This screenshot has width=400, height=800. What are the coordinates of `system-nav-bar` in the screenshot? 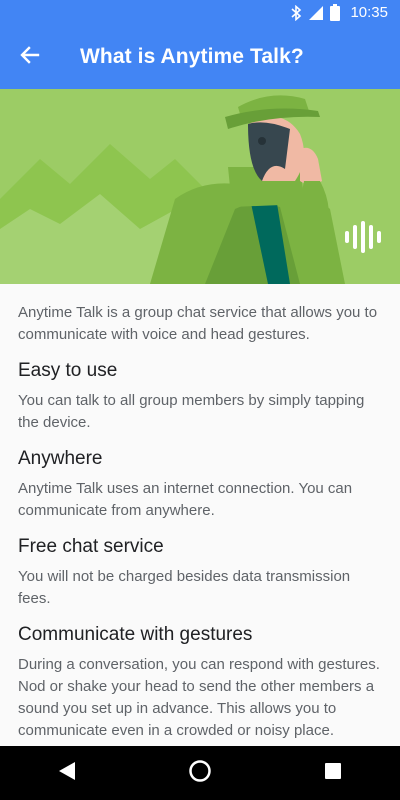 It's located at (200, 773).